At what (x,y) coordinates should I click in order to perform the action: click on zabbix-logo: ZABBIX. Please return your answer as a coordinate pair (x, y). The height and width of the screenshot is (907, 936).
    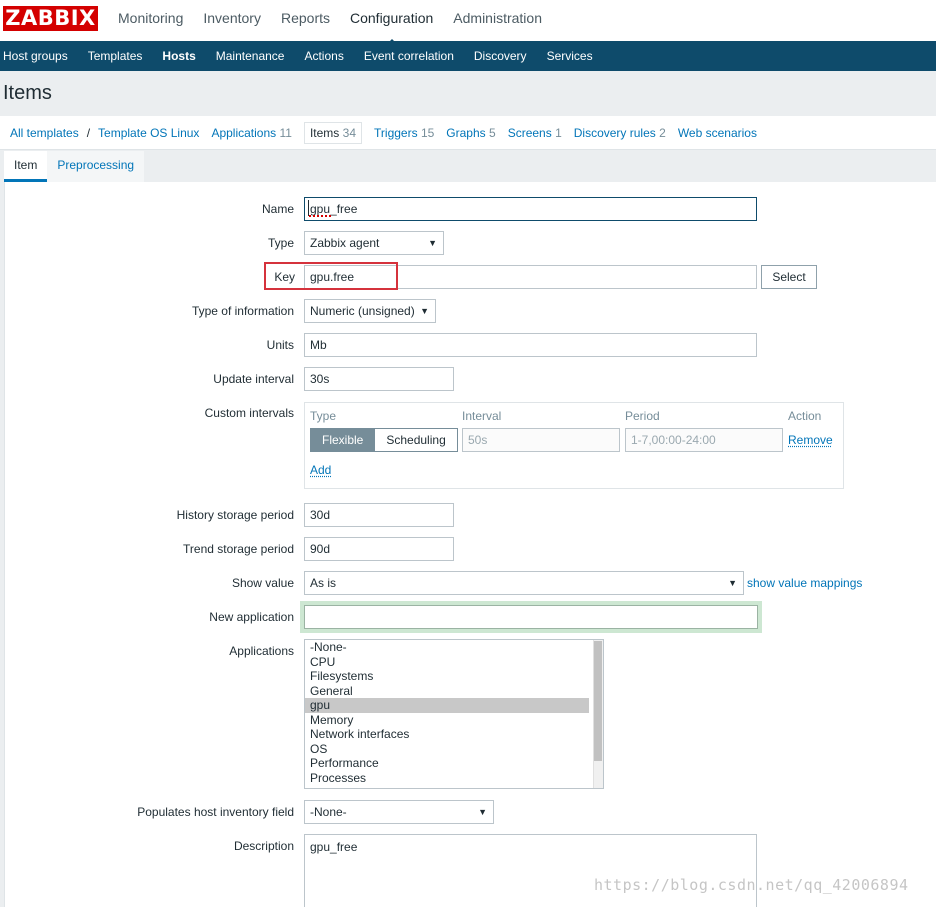
    Looking at the image, I should click on (50, 18).